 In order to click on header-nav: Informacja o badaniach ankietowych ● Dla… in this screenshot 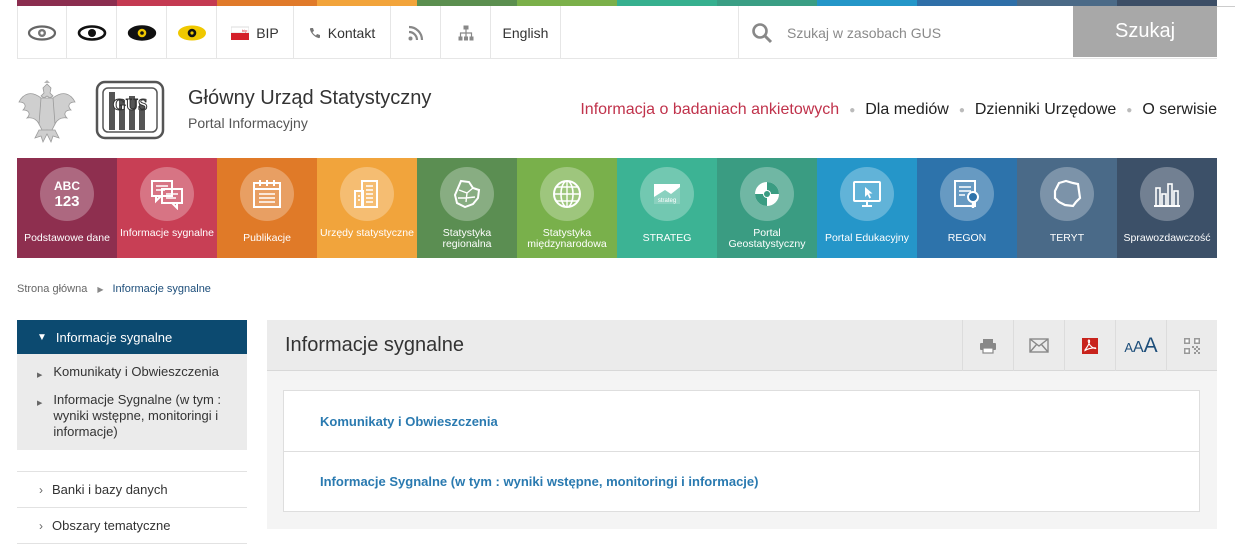, I will do `click(898, 110)`.